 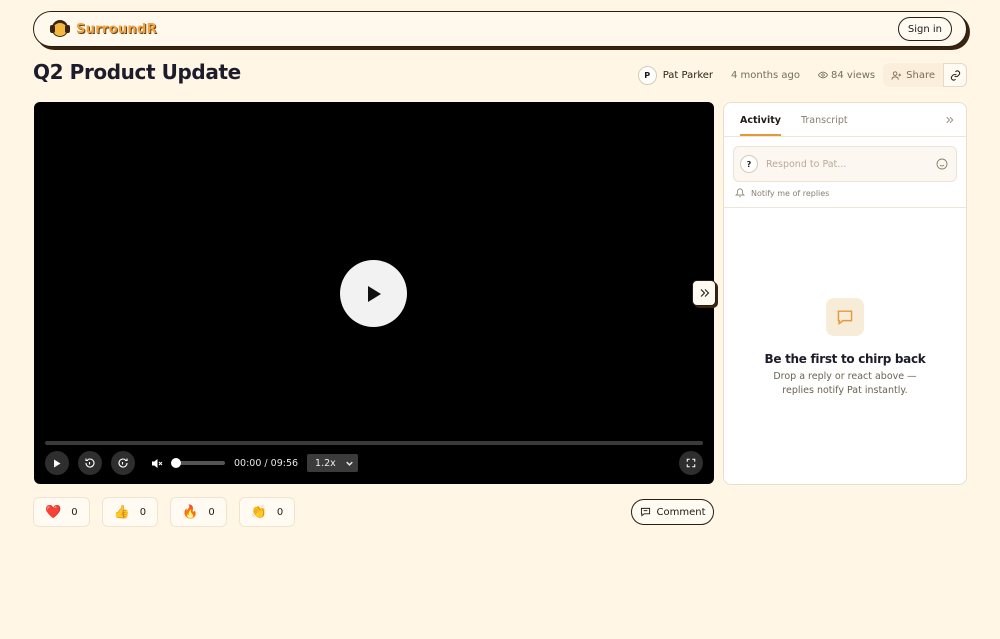 I want to click on tab-activity: Activity, so click(x=760, y=125).